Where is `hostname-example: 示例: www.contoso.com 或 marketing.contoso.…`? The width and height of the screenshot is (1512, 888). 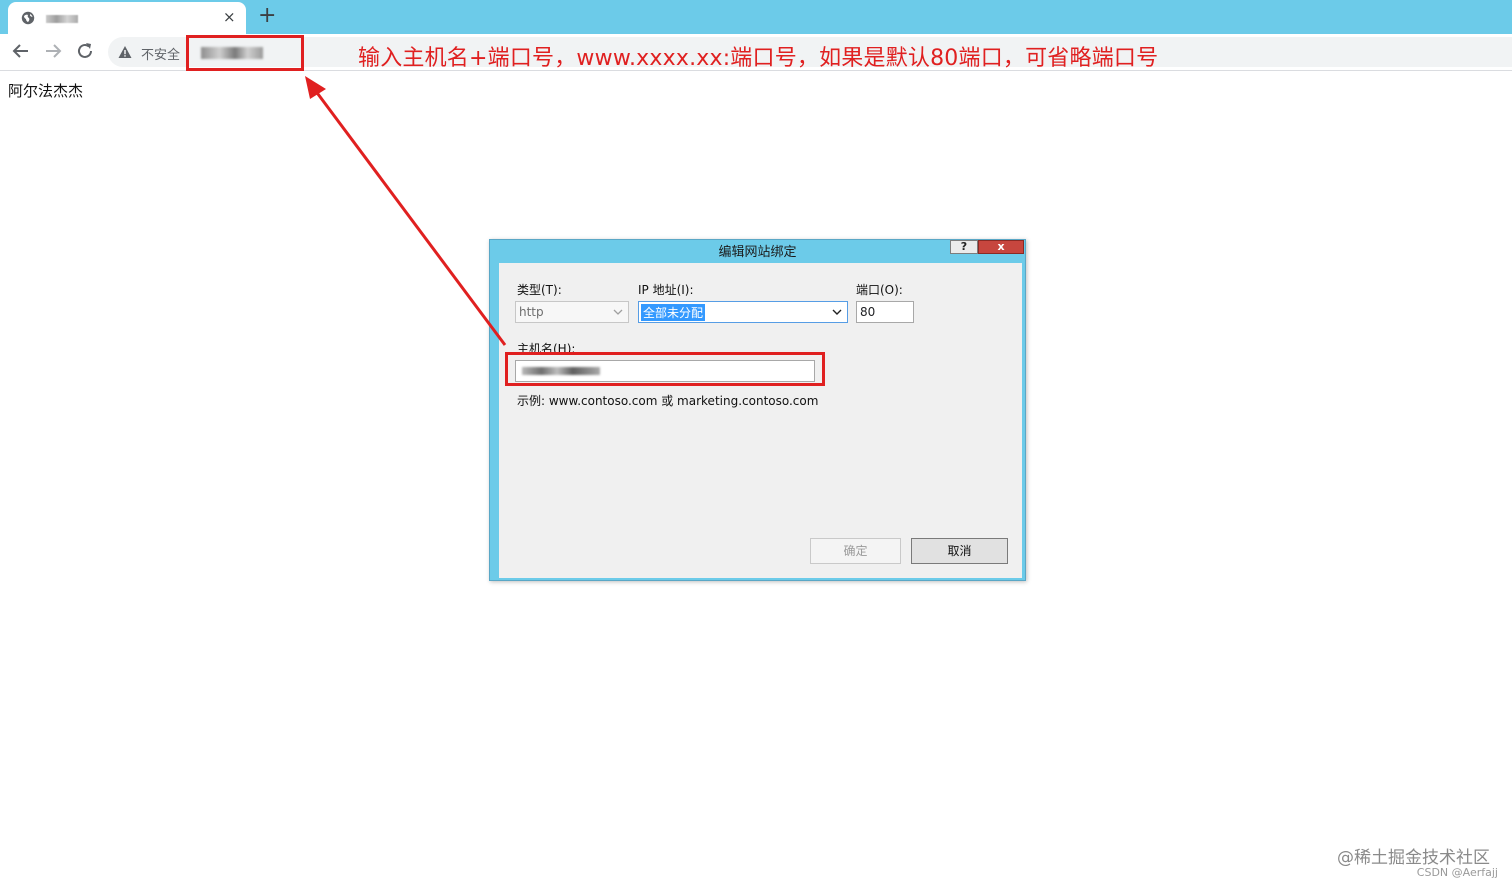
hostname-example: 示例: www.contoso.com 或 marketing.contoso.… is located at coordinates (668, 401).